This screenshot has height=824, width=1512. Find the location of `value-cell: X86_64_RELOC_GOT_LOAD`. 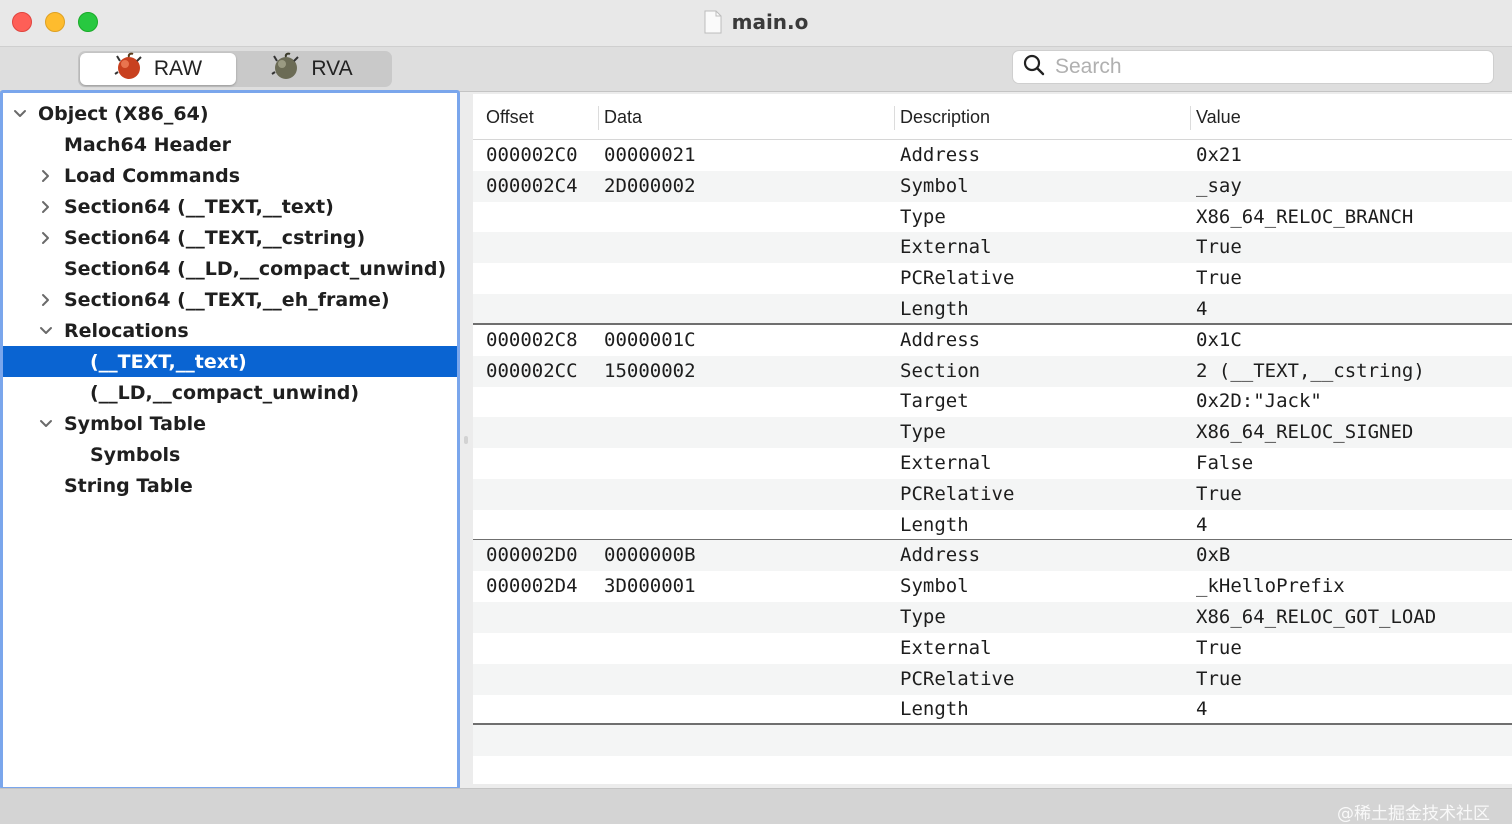

value-cell: X86_64_RELOC_GOT_LOAD is located at coordinates (1316, 617).